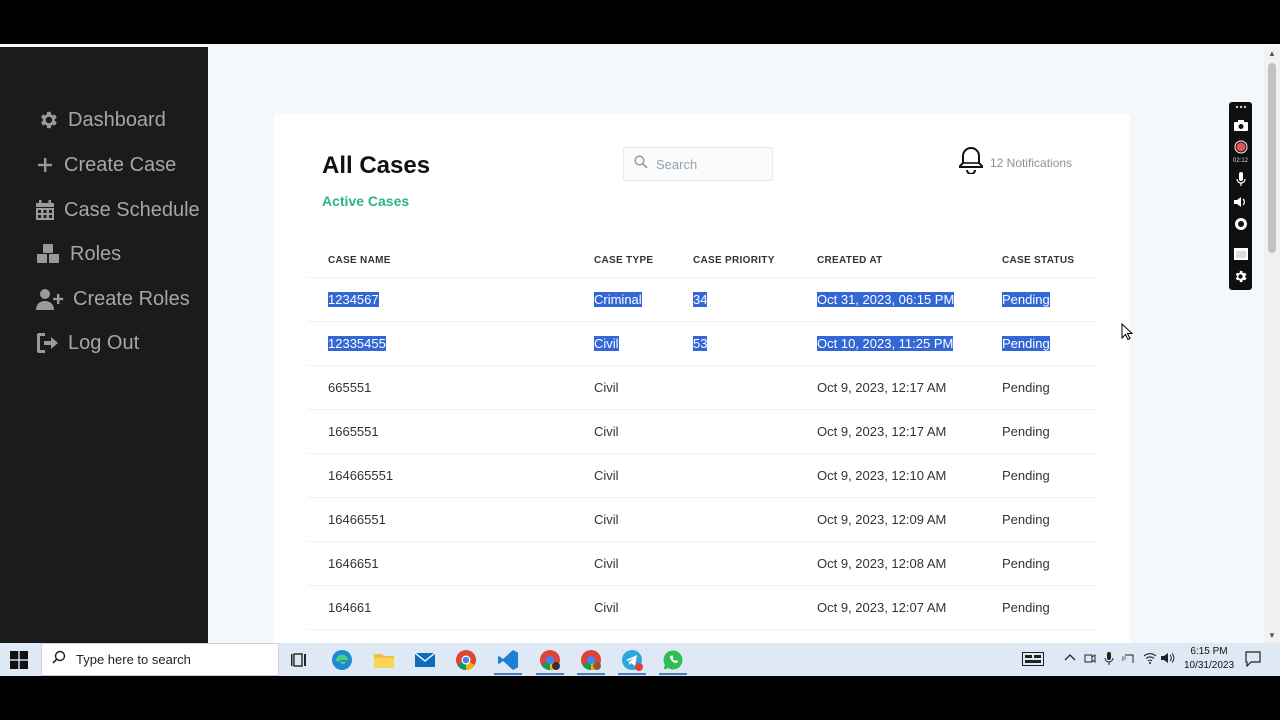 Image resolution: width=1280 pixels, height=720 pixels. I want to click on webcam-icon, so click(1240, 223).